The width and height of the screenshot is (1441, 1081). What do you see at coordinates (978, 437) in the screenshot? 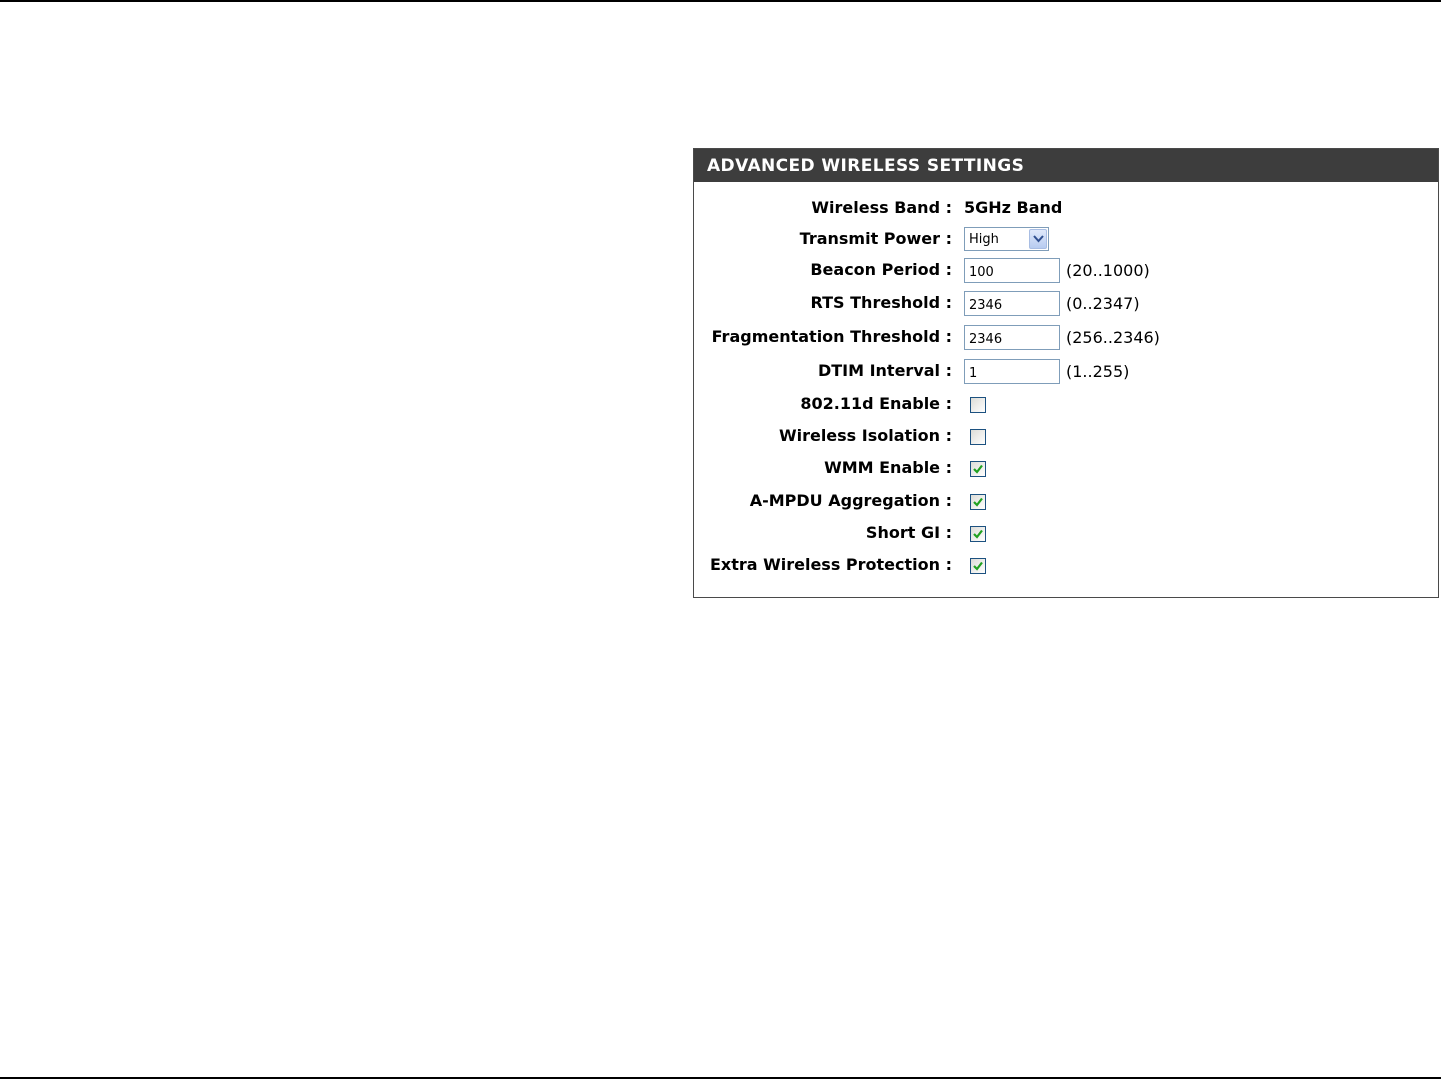
I see `wireless-isolation-checkbox` at bounding box center [978, 437].